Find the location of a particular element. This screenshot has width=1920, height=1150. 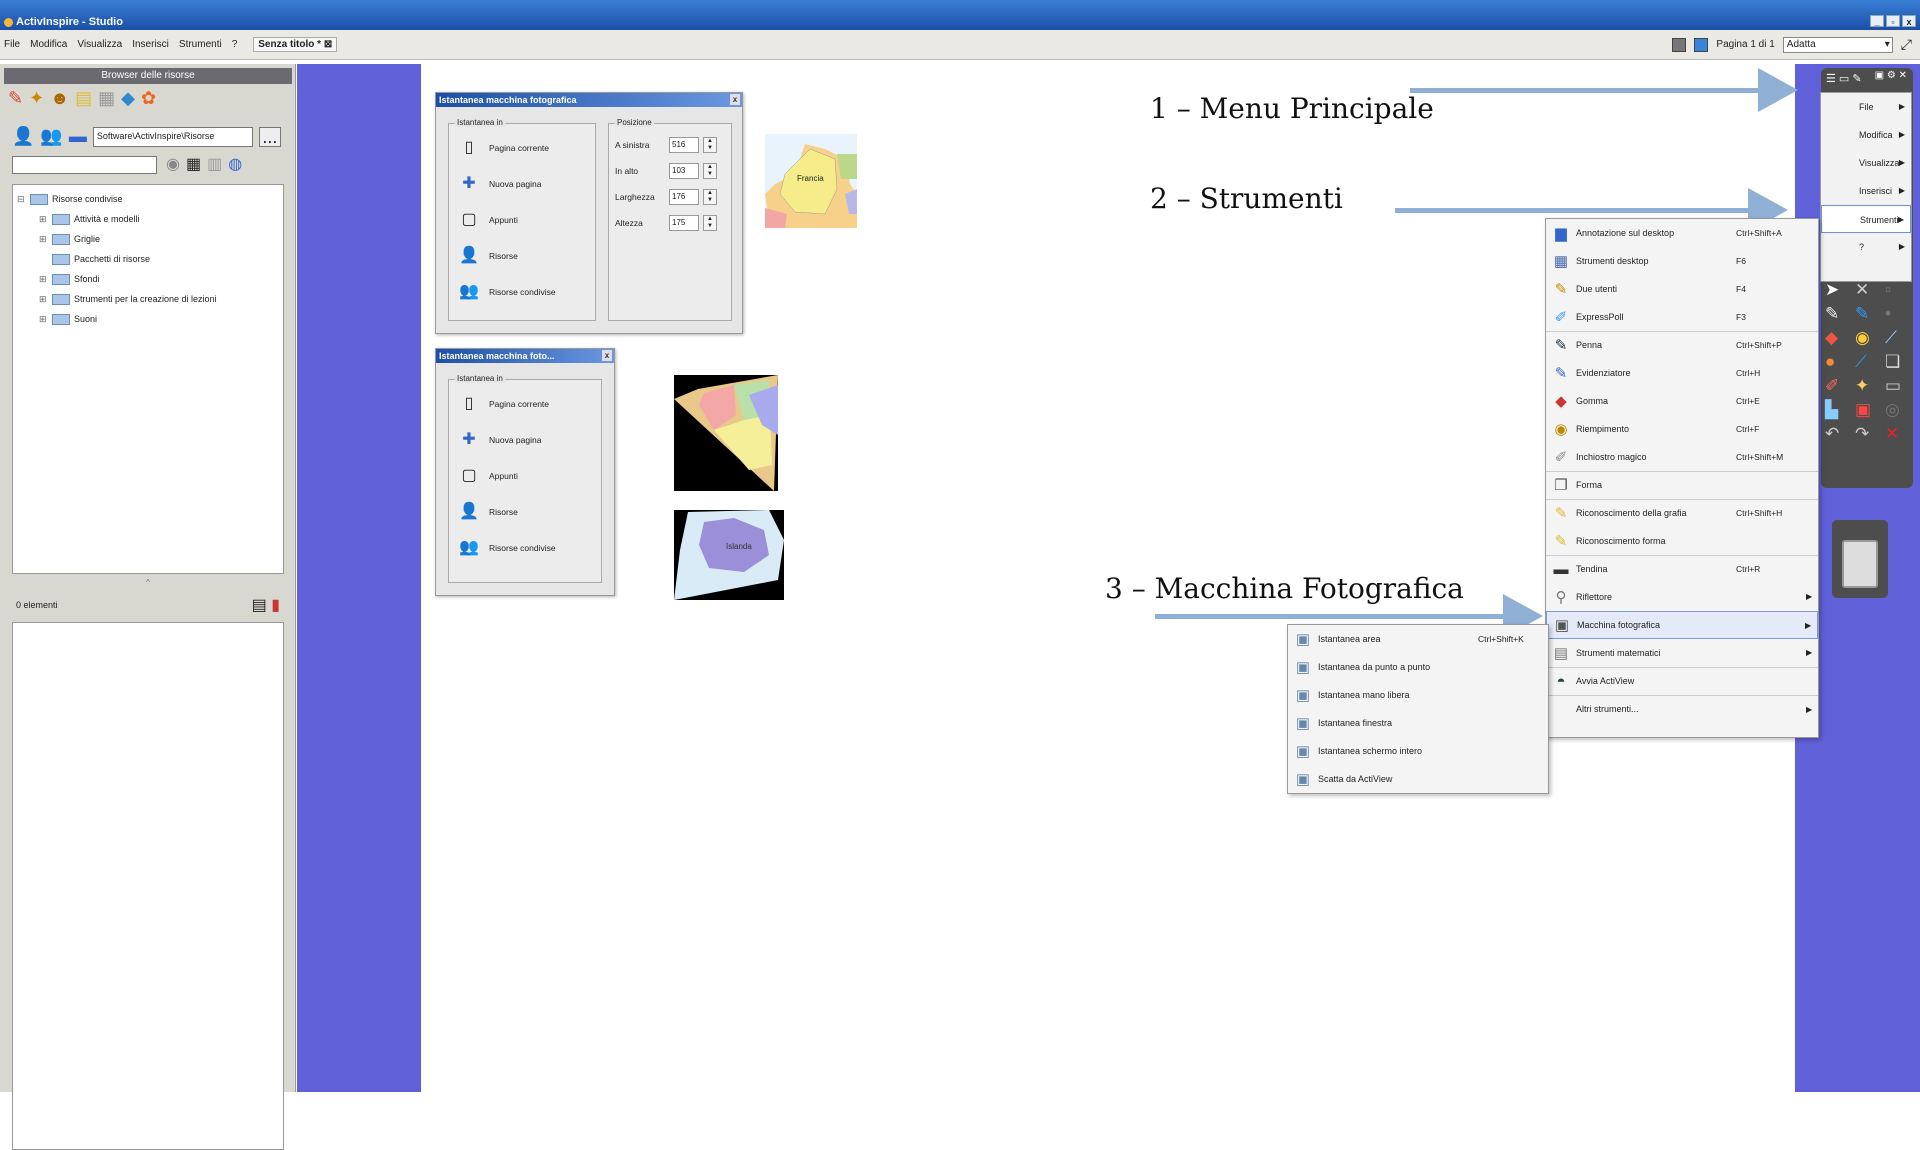

tree-node-sfondi: ⊞ Sfondi is located at coordinates (148, 279).